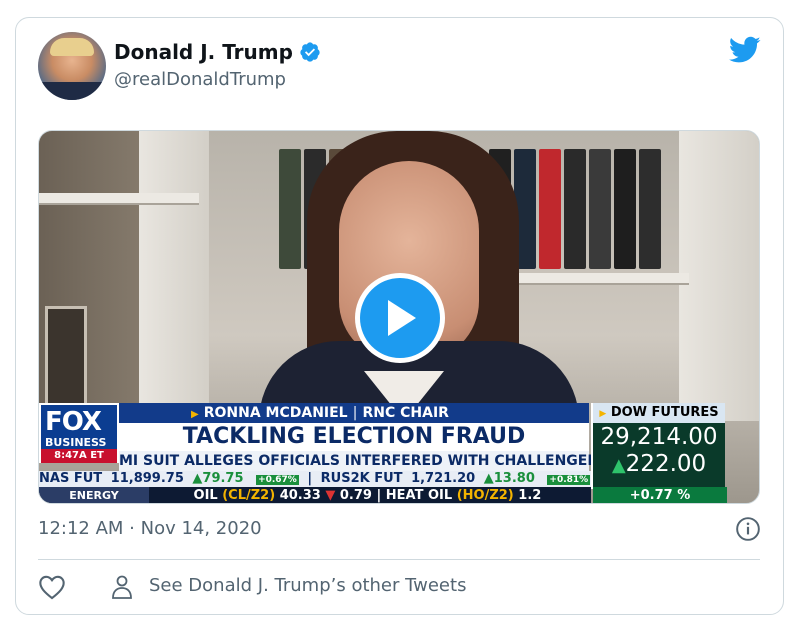  What do you see at coordinates (174, 276) in the screenshot?
I see `shelf-column` at bounding box center [174, 276].